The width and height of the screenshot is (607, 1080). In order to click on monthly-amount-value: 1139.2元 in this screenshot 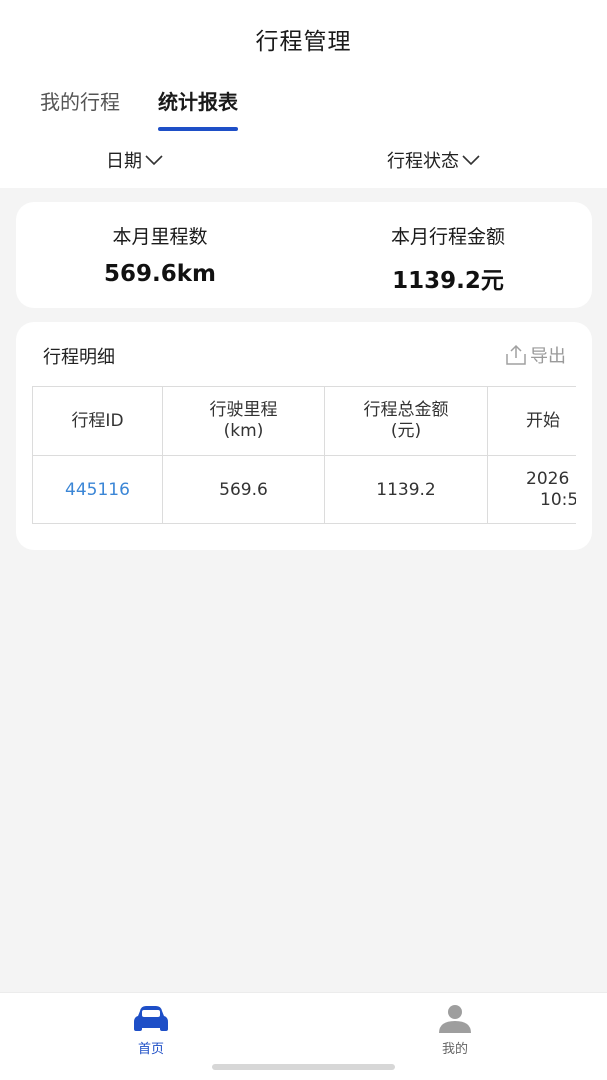, I will do `click(448, 281)`.